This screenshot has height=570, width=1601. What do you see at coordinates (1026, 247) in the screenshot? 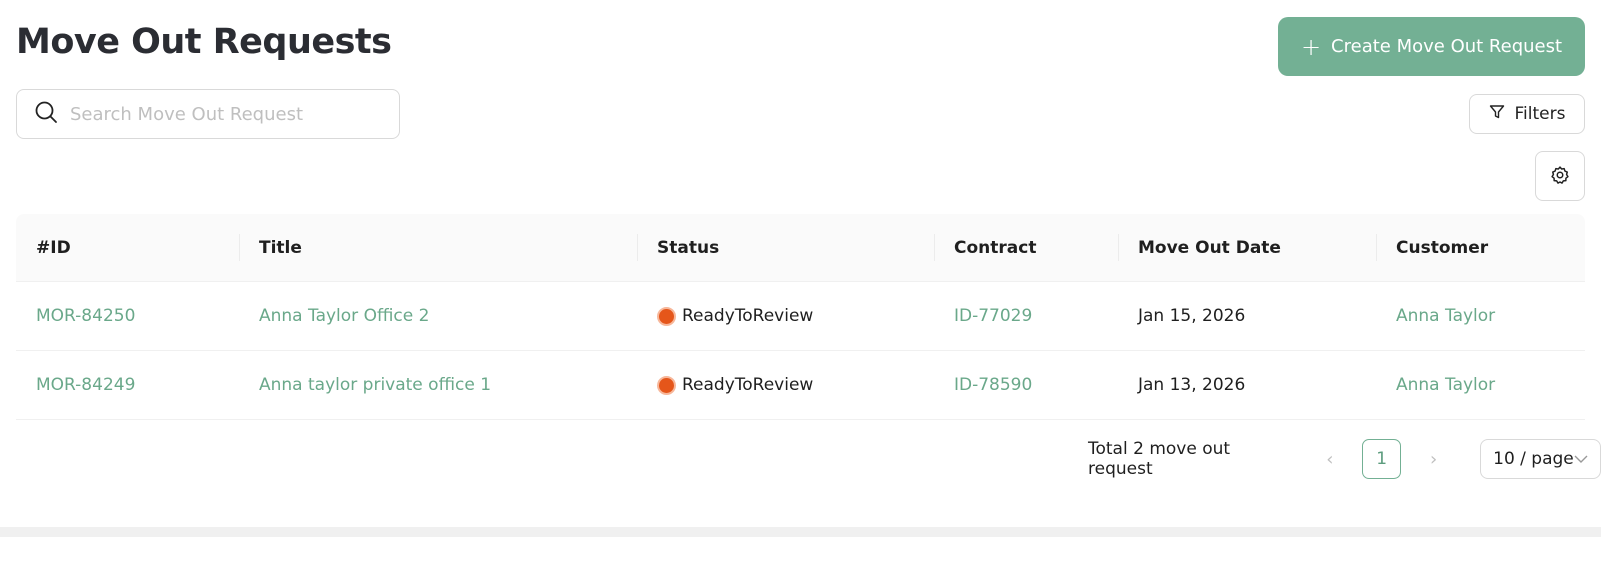
I see `column-header-contract: Contract` at bounding box center [1026, 247].